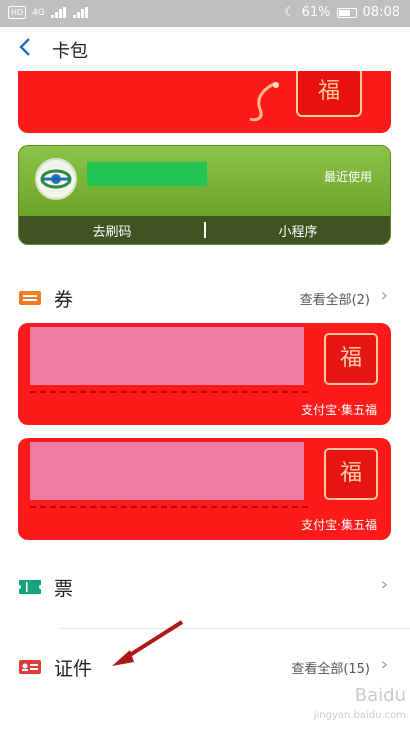  I want to click on network-label: 4G, so click(38, 12).